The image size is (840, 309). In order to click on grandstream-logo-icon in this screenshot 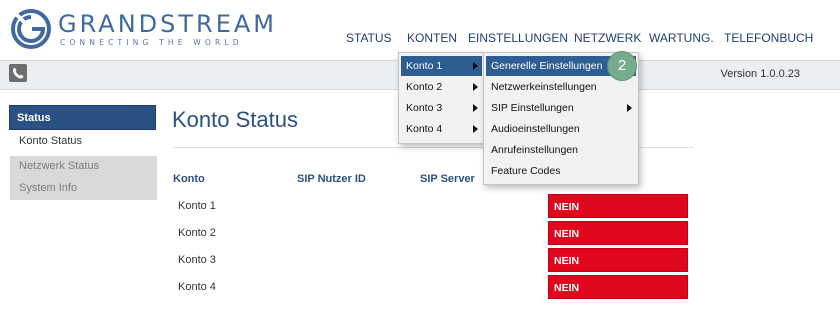, I will do `click(31, 29)`.